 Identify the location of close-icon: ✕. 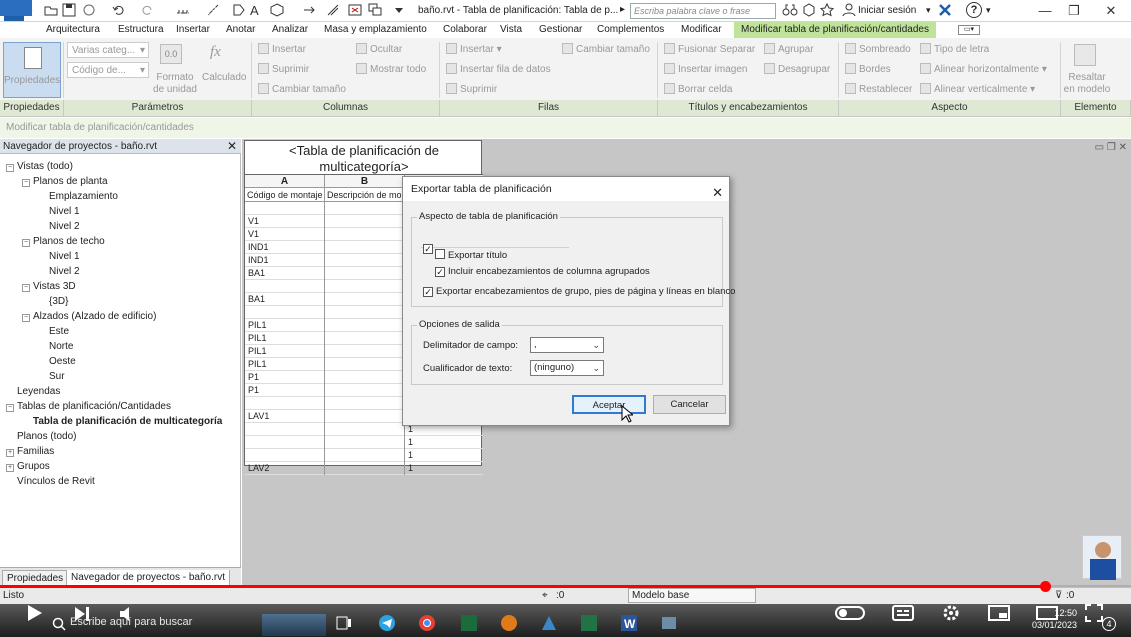
(717, 193).